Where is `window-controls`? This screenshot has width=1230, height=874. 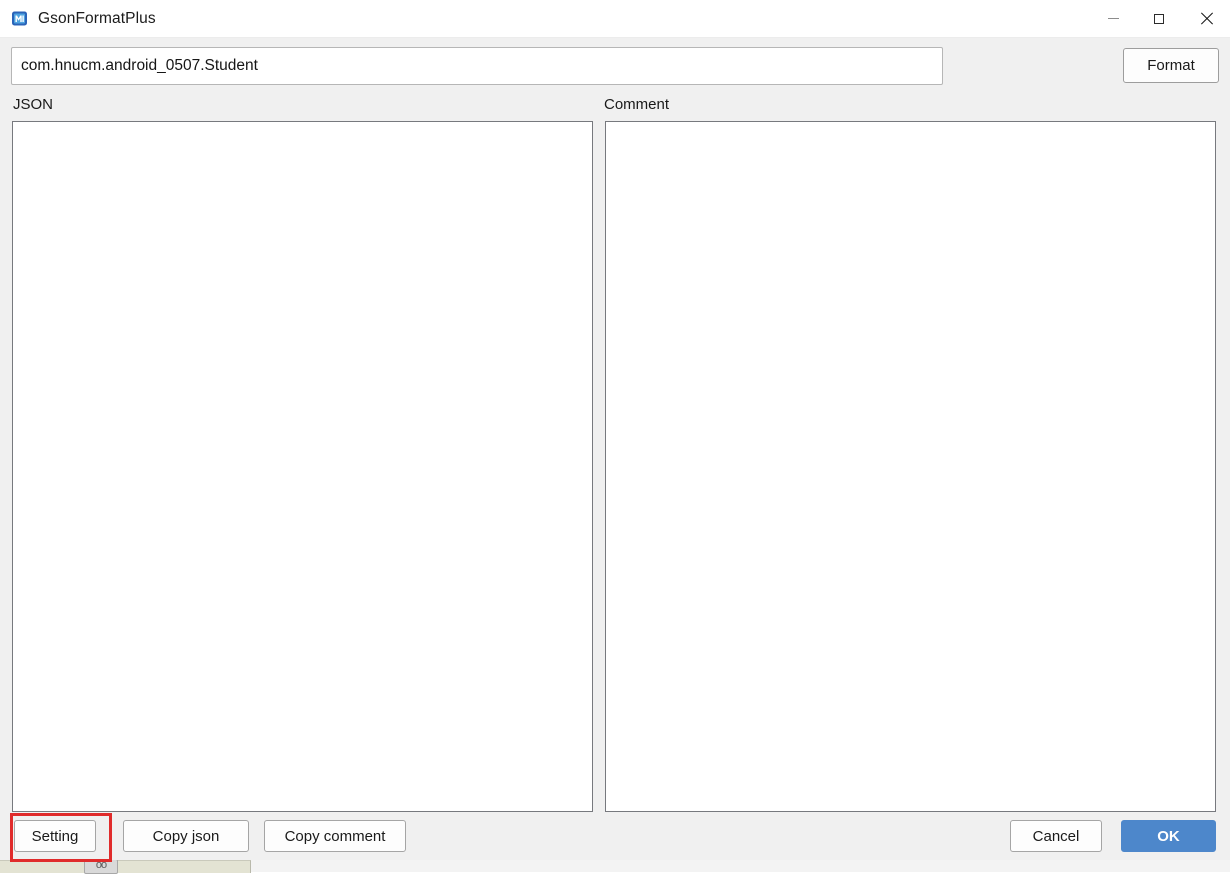
window-controls is located at coordinates (1160, 18).